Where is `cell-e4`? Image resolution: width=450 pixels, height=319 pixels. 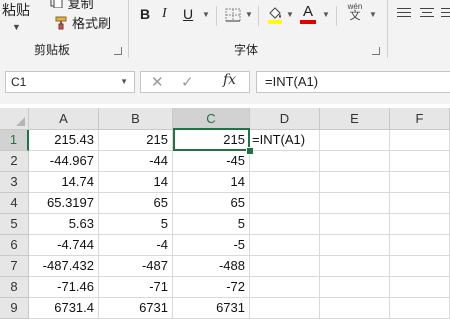 cell-e4 is located at coordinates (355, 203).